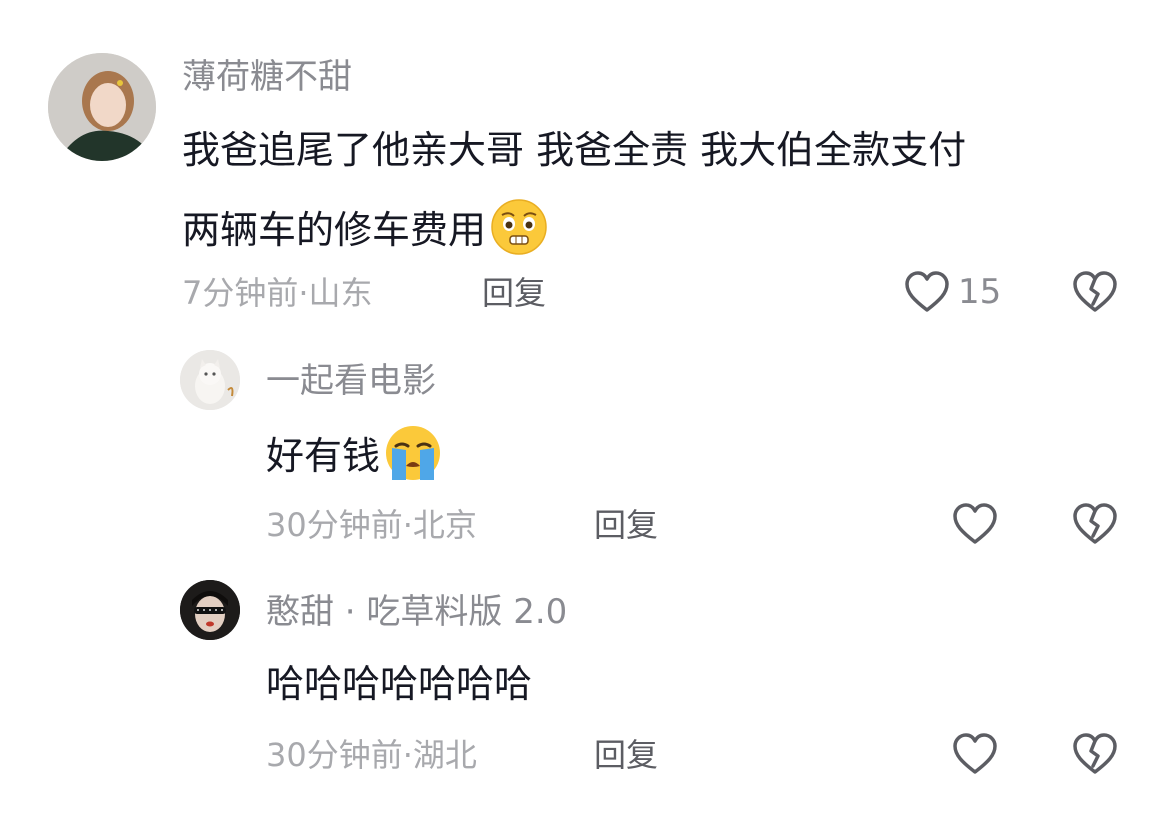 The width and height of the screenshot is (1170, 814). What do you see at coordinates (399, 684) in the screenshot?
I see `comment-text: 哈哈哈哈哈哈哈` at bounding box center [399, 684].